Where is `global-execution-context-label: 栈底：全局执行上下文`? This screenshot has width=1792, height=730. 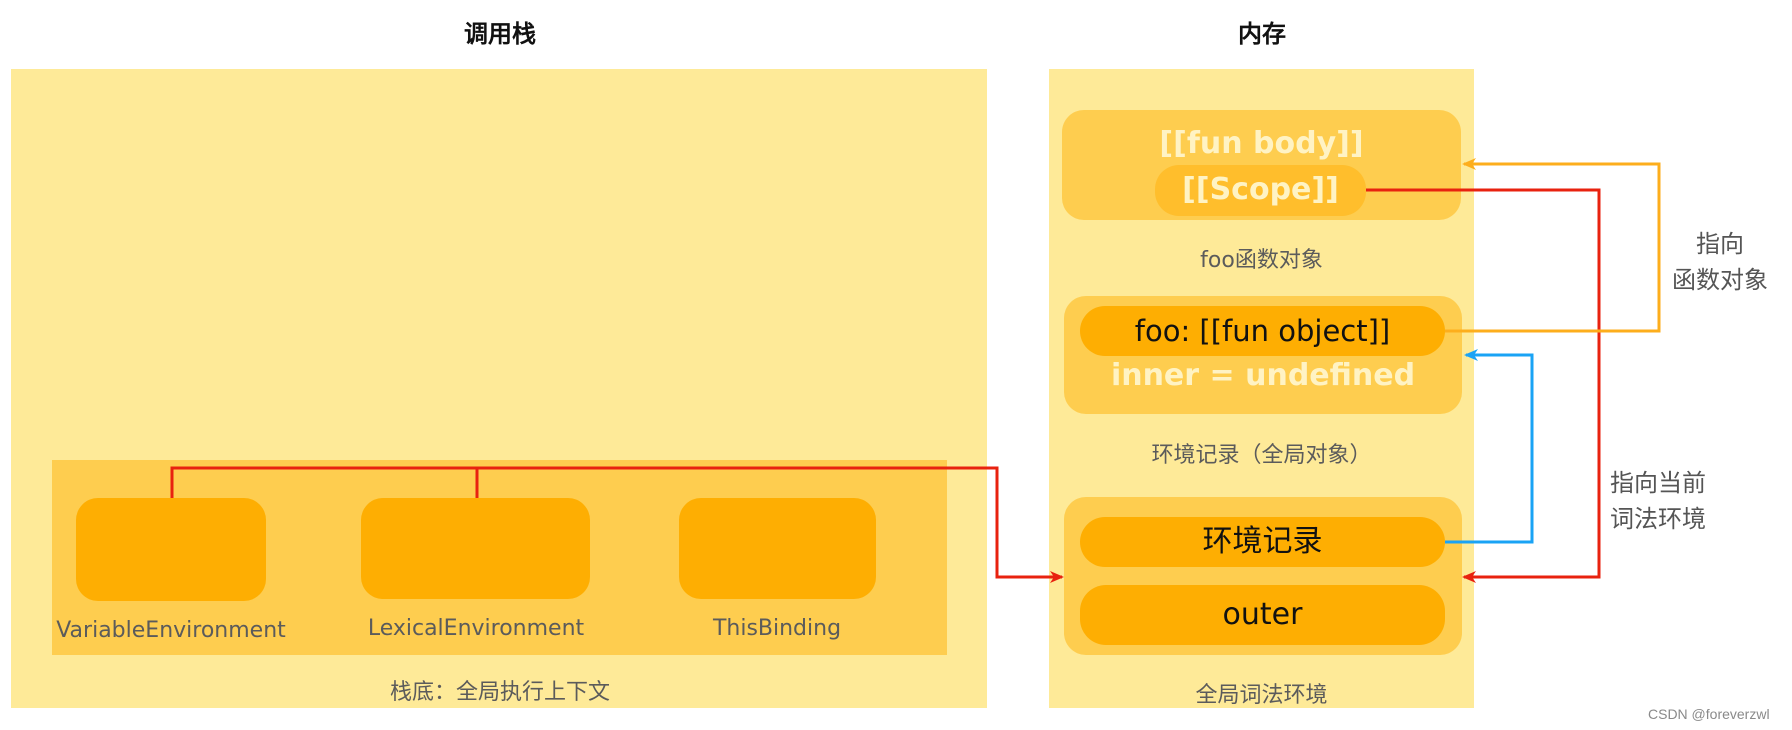
global-execution-context-label: 栈底：全局执行上下文 is located at coordinates (499, 692).